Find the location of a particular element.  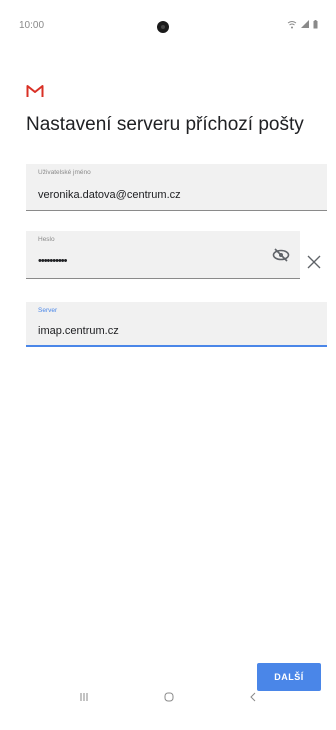

home-icon is located at coordinates (169, 697).